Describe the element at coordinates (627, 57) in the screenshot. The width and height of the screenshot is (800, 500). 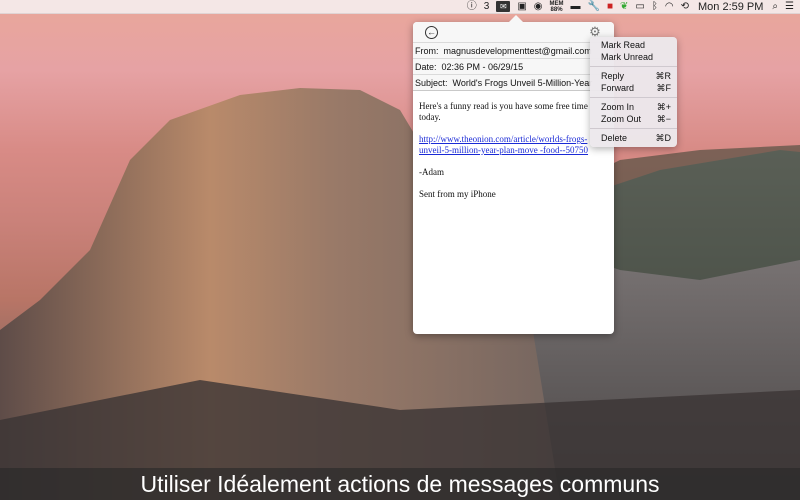
I see `menu-item-label: Mark Unread` at that location.